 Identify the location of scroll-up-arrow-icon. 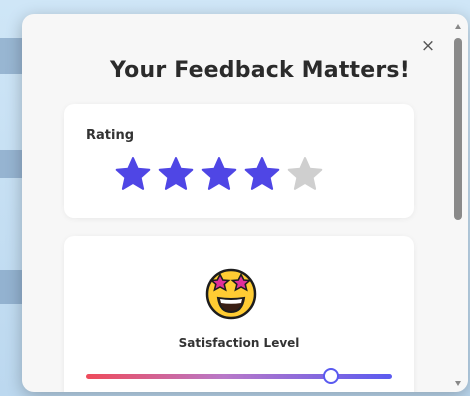
(458, 26).